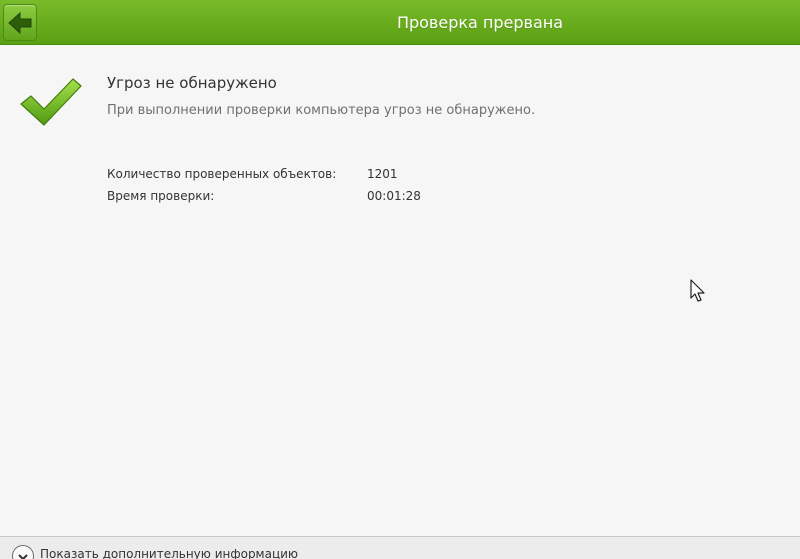 The width and height of the screenshot is (800, 559). I want to click on header-bar: Проверка прервана, so click(400, 22).